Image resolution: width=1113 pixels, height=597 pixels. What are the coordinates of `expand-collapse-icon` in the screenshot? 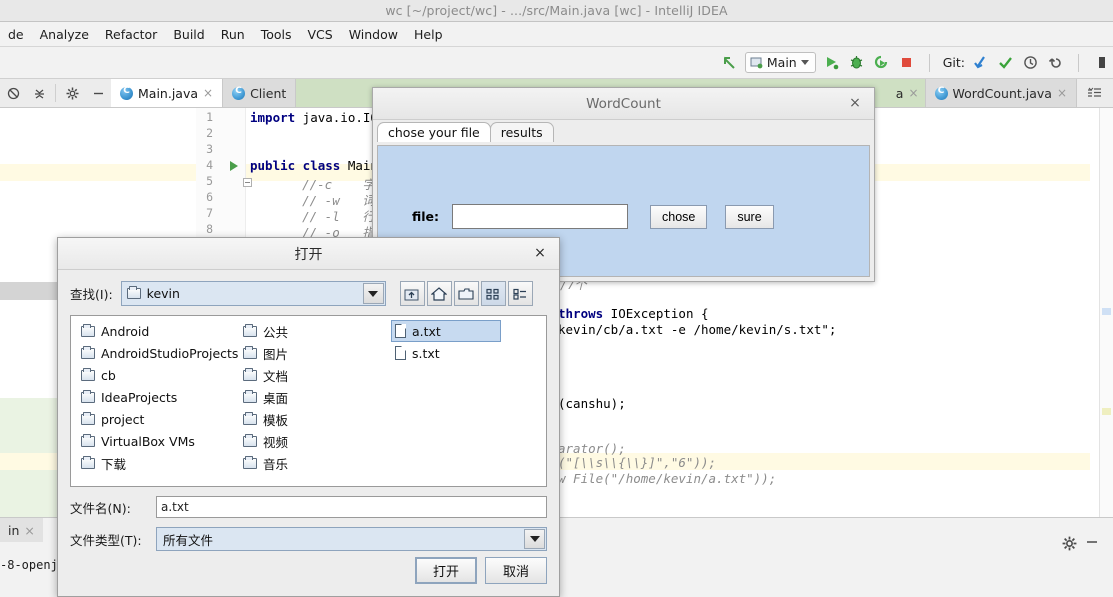 It's located at (39, 93).